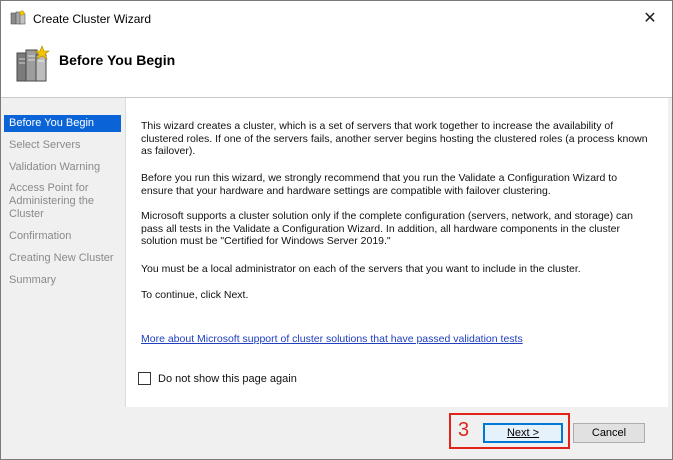 The image size is (673, 460). Describe the element at coordinates (62, 145) in the screenshot. I see `nav-step-select-servers: Select Servers` at that location.